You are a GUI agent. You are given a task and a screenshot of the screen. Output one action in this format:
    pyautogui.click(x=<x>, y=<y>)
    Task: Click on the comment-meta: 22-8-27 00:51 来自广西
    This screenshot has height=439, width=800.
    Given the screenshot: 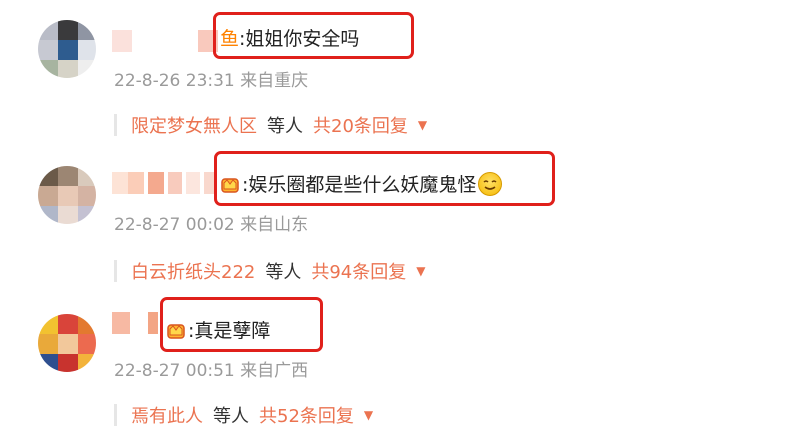 What is the action you would take?
    pyautogui.click(x=211, y=371)
    